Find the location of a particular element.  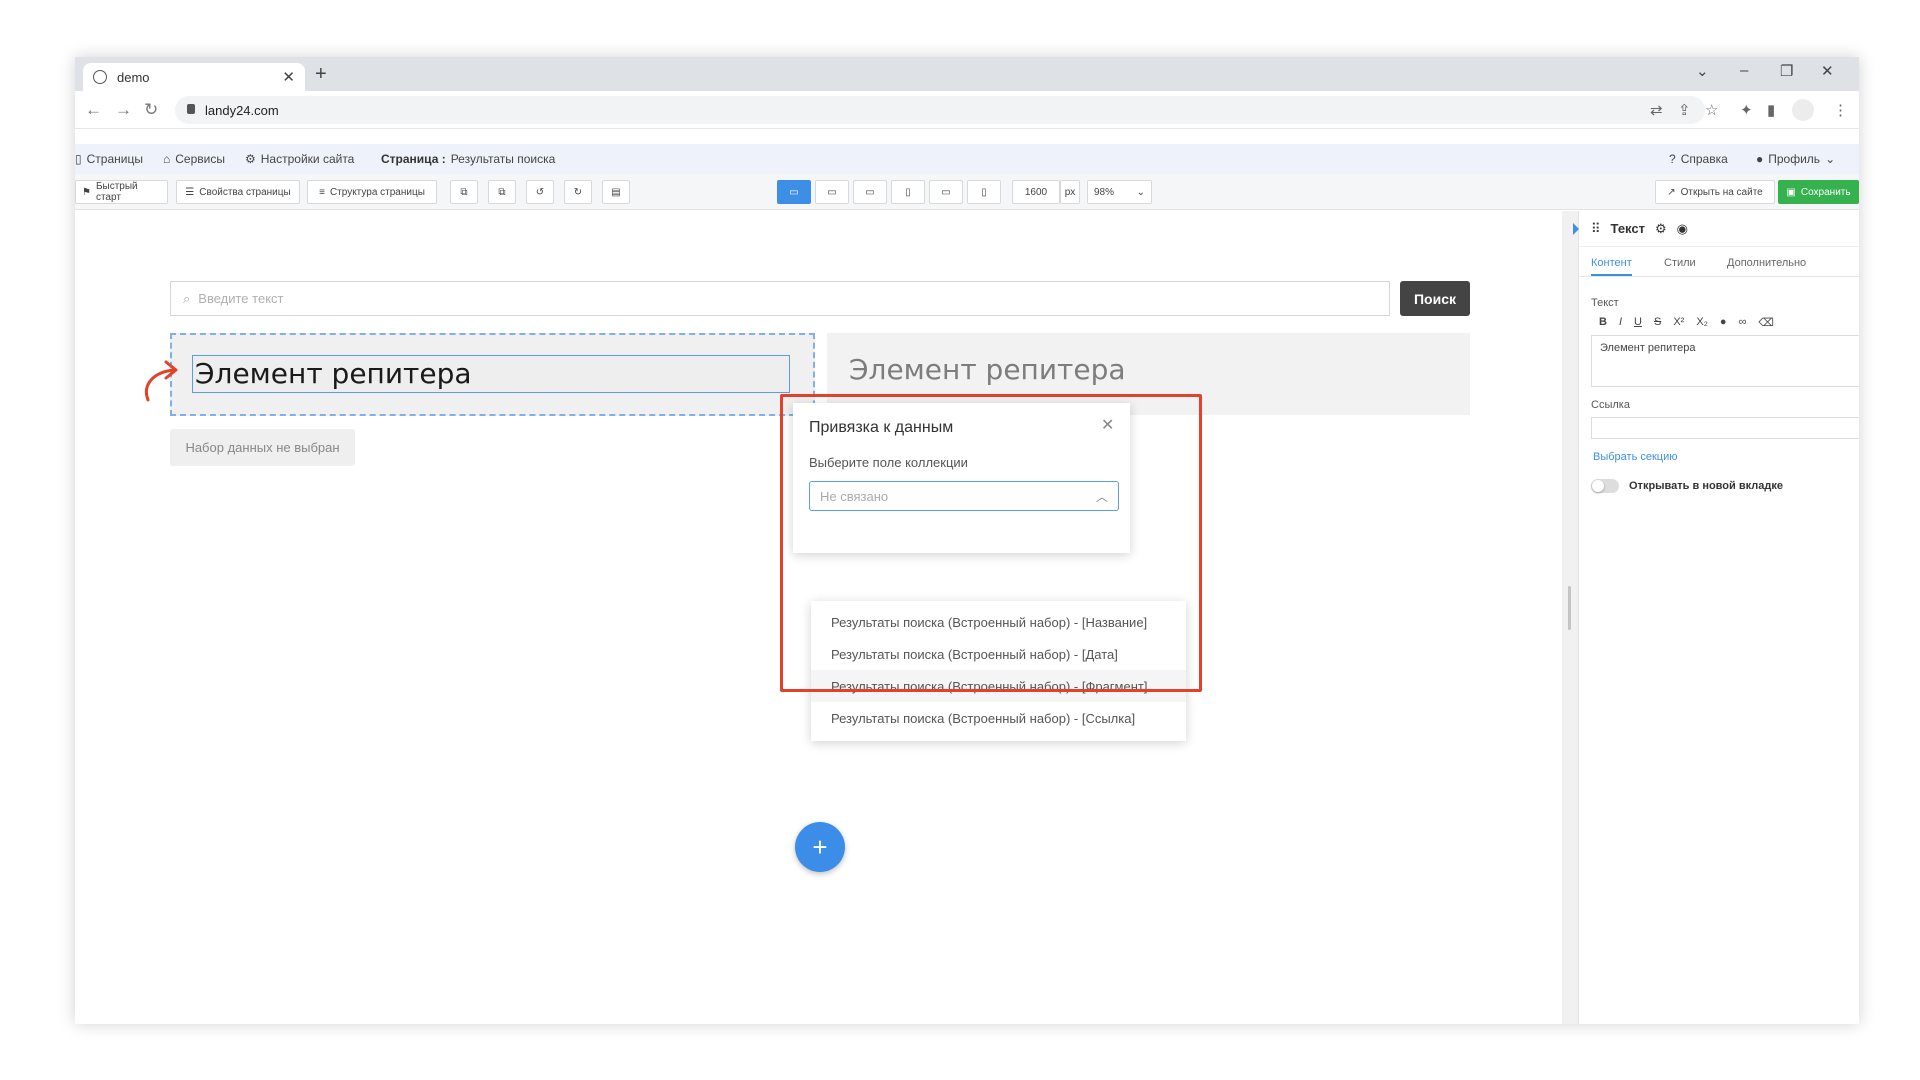

search-icon: ⌕ is located at coordinates (187, 298).